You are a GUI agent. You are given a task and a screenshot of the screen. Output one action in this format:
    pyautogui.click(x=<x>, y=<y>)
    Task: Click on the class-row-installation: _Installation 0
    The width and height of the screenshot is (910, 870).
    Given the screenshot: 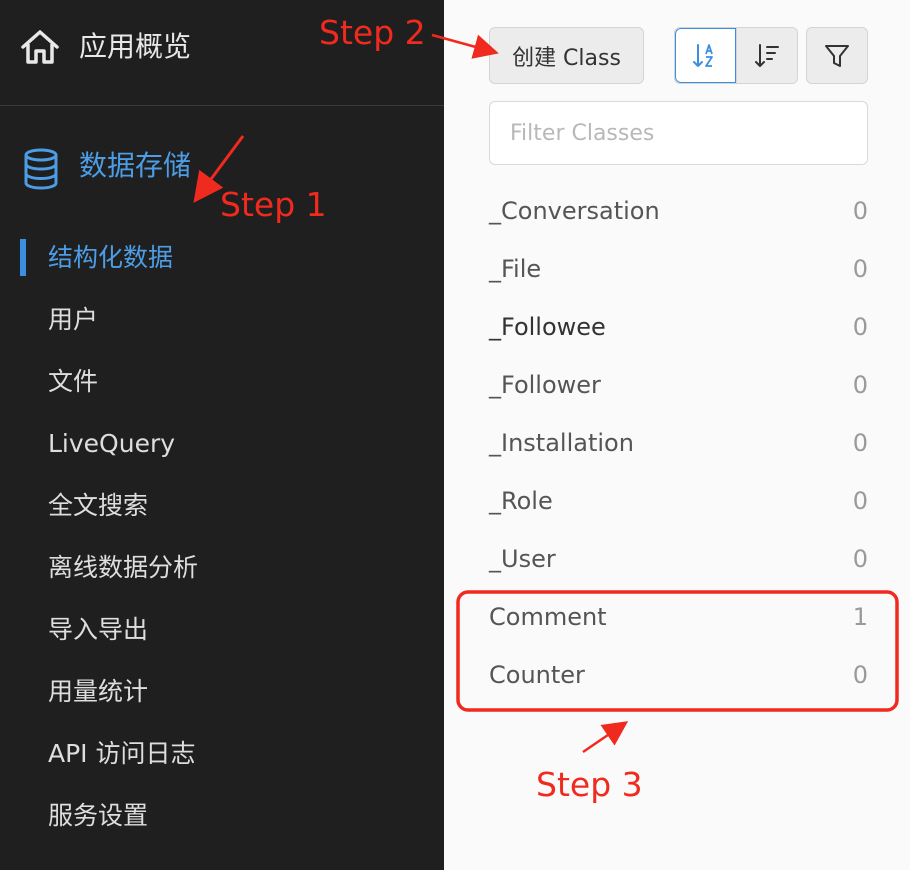 What is the action you would take?
    pyautogui.click(x=678, y=443)
    